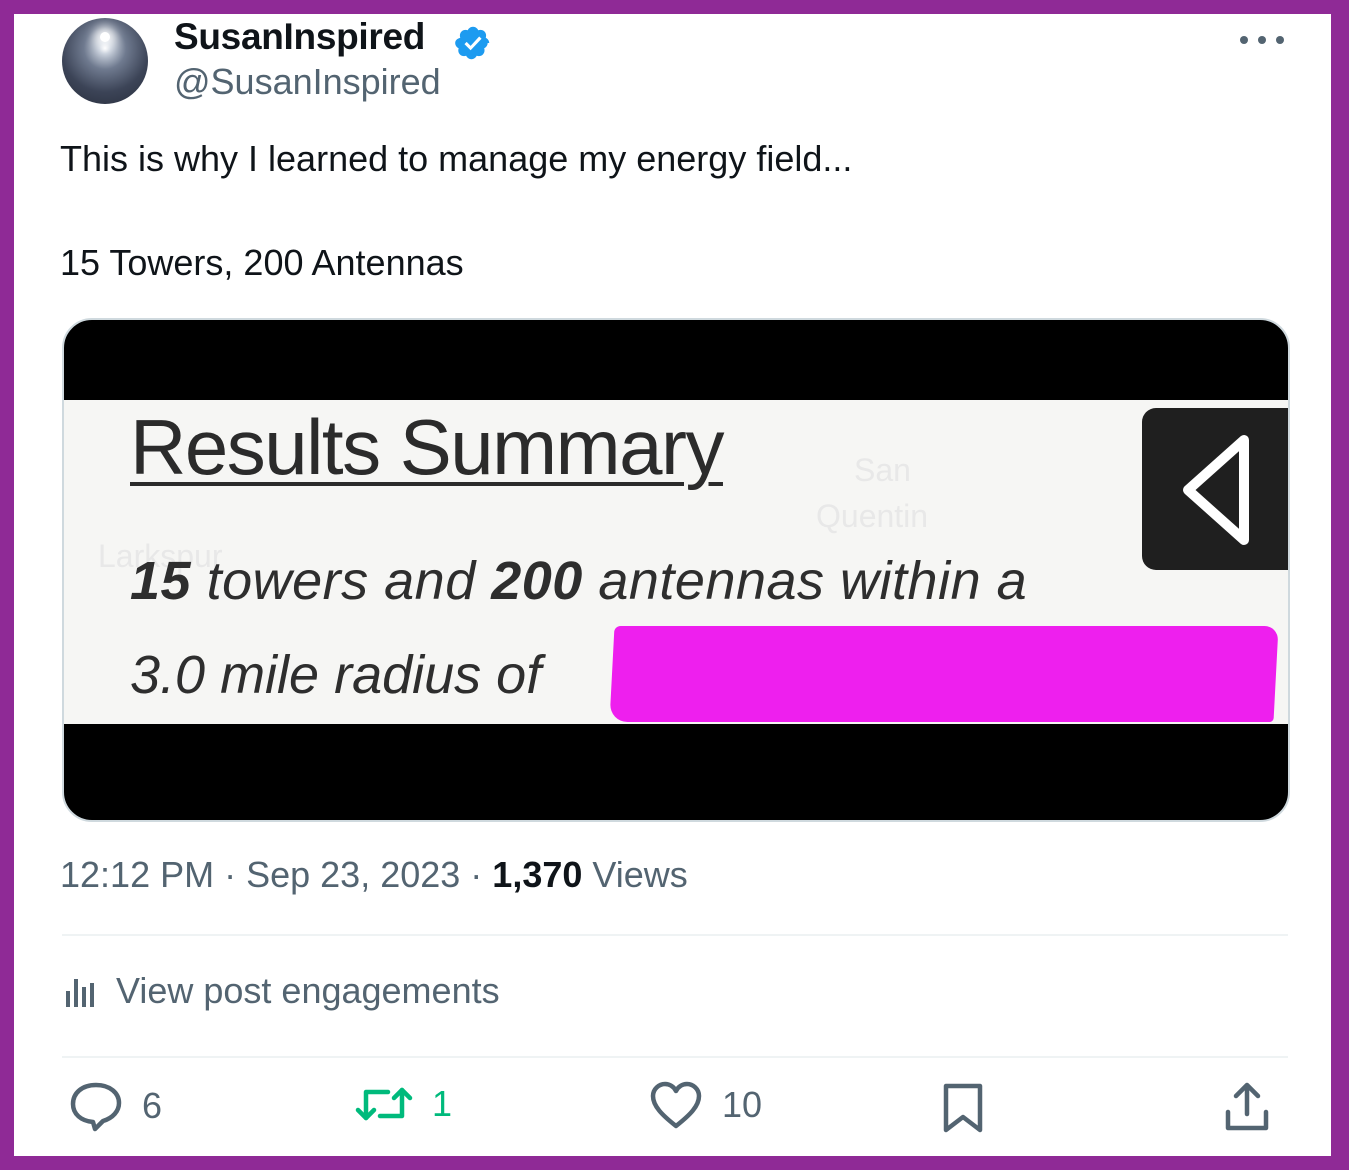  What do you see at coordinates (307, 82) in the screenshot?
I see `user-handle: @SusanInspired` at bounding box center [307, 82].